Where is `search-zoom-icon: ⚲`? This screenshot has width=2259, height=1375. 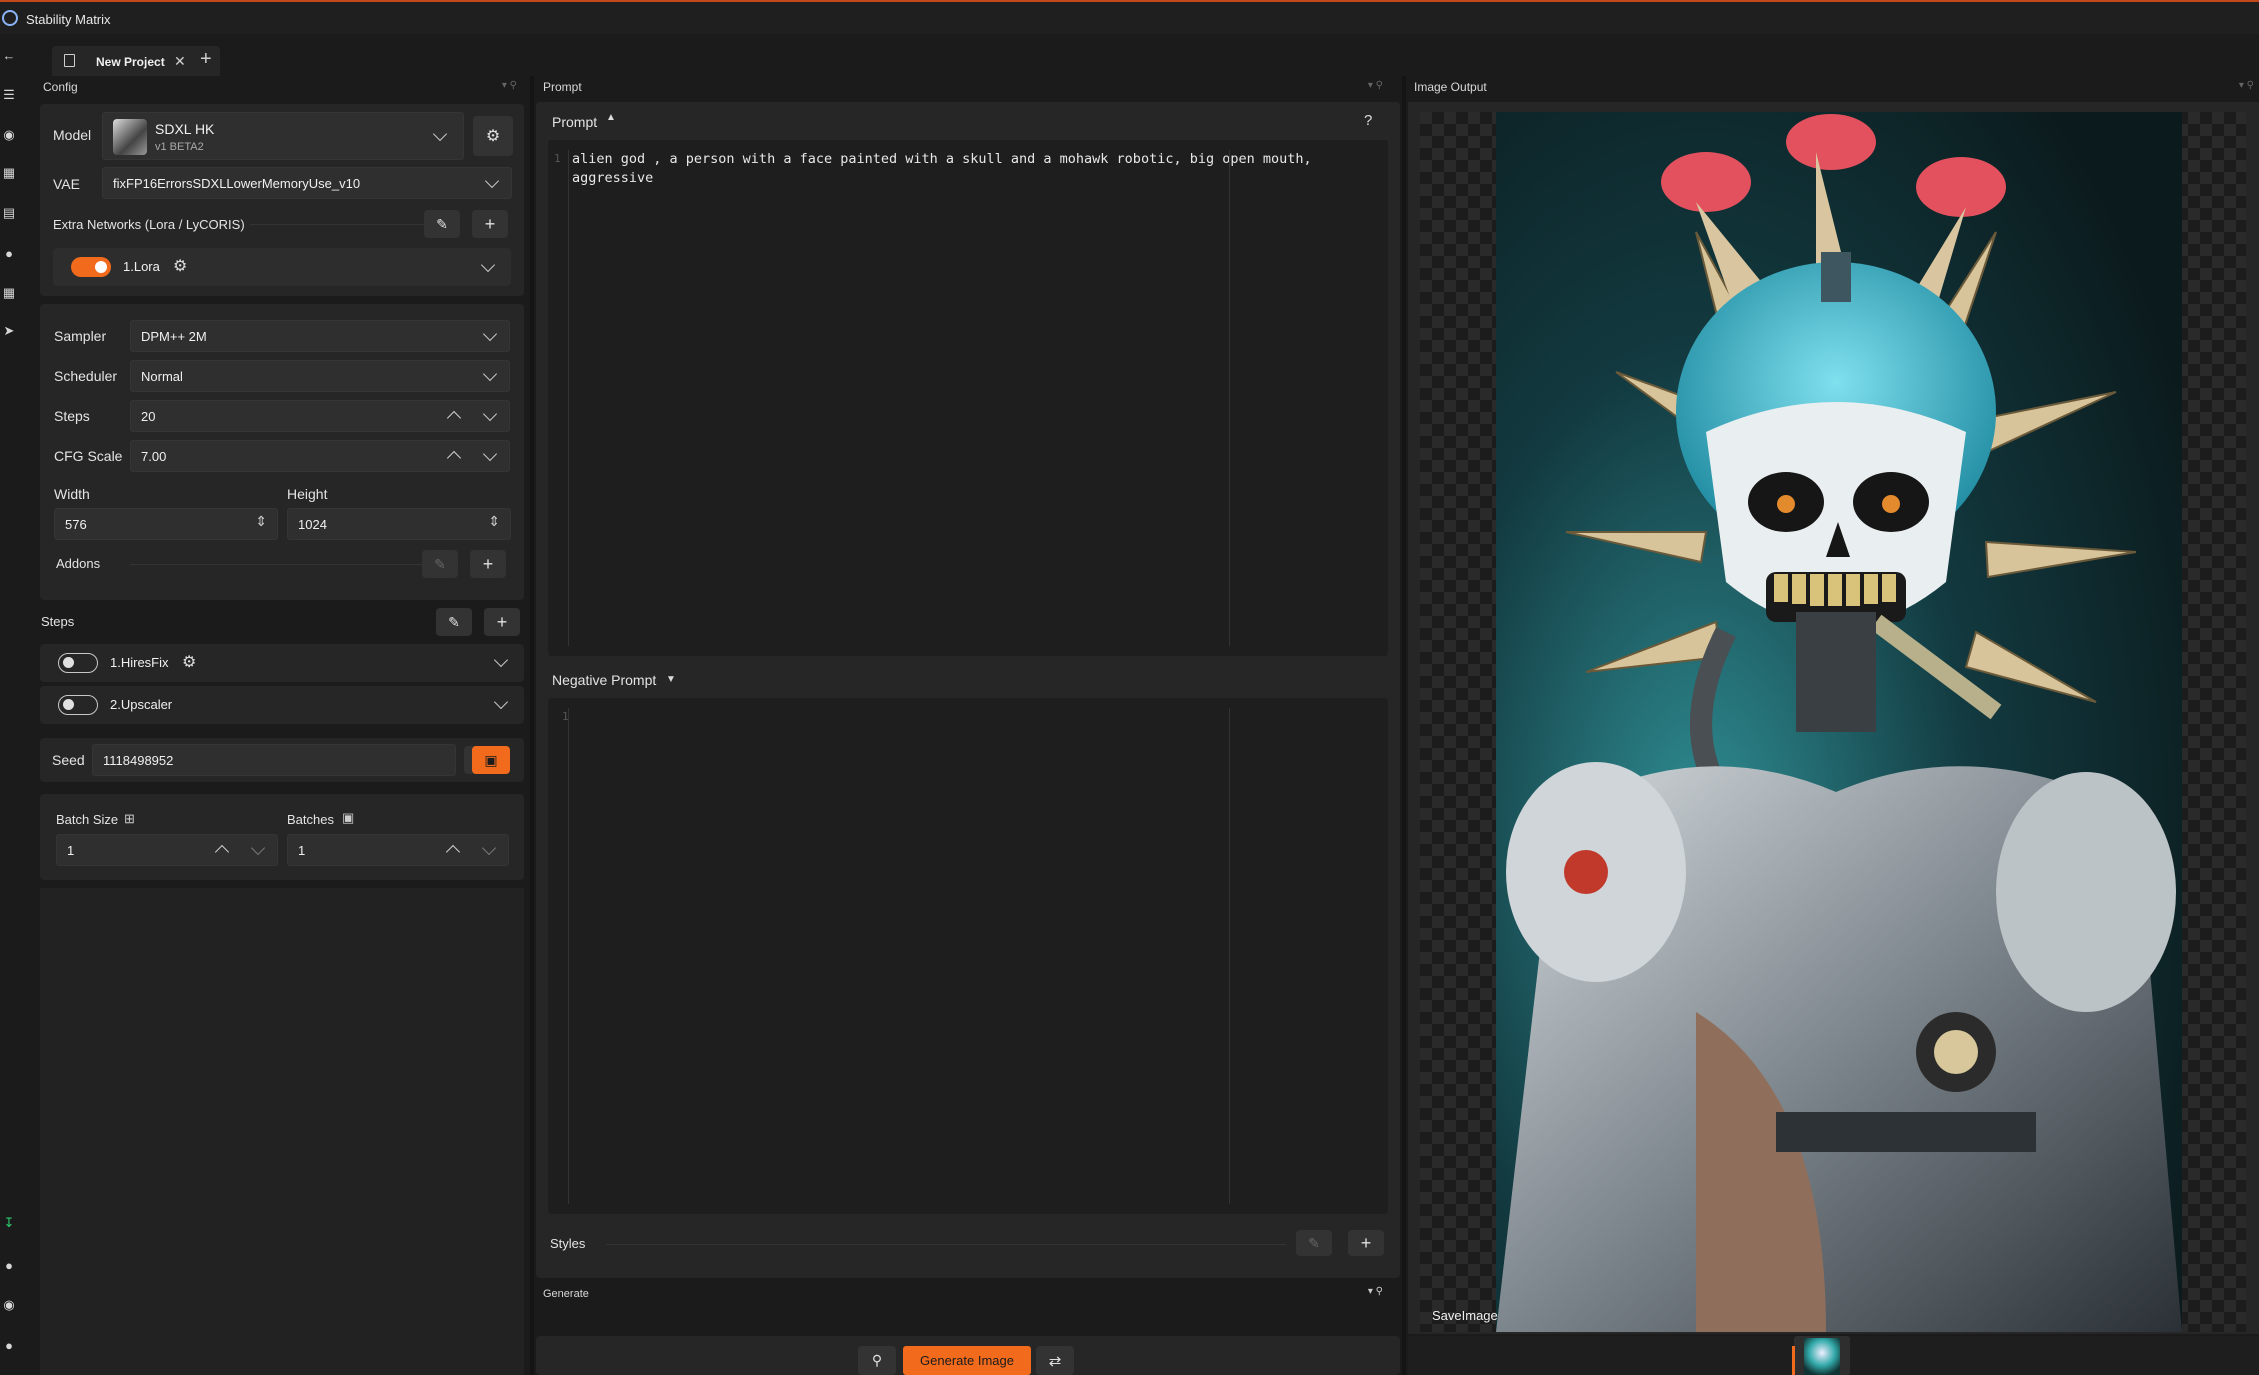
search-zoom-icon: ⚲ is located at coordinates (877, 1360).